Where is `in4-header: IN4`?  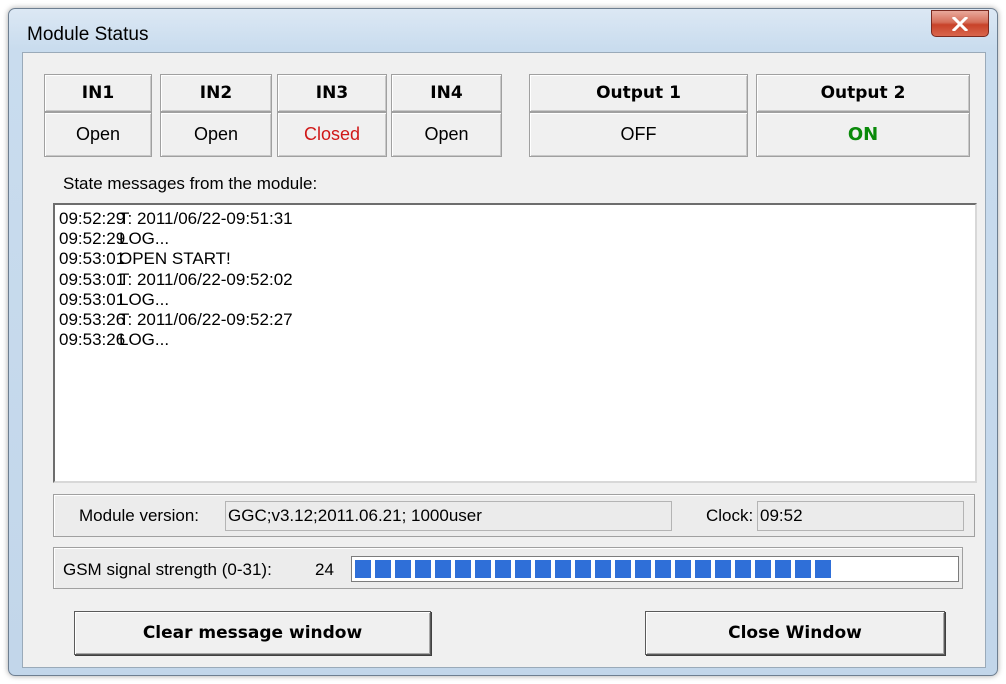 in4-header: IN4 is located at coordinates (446, 93).